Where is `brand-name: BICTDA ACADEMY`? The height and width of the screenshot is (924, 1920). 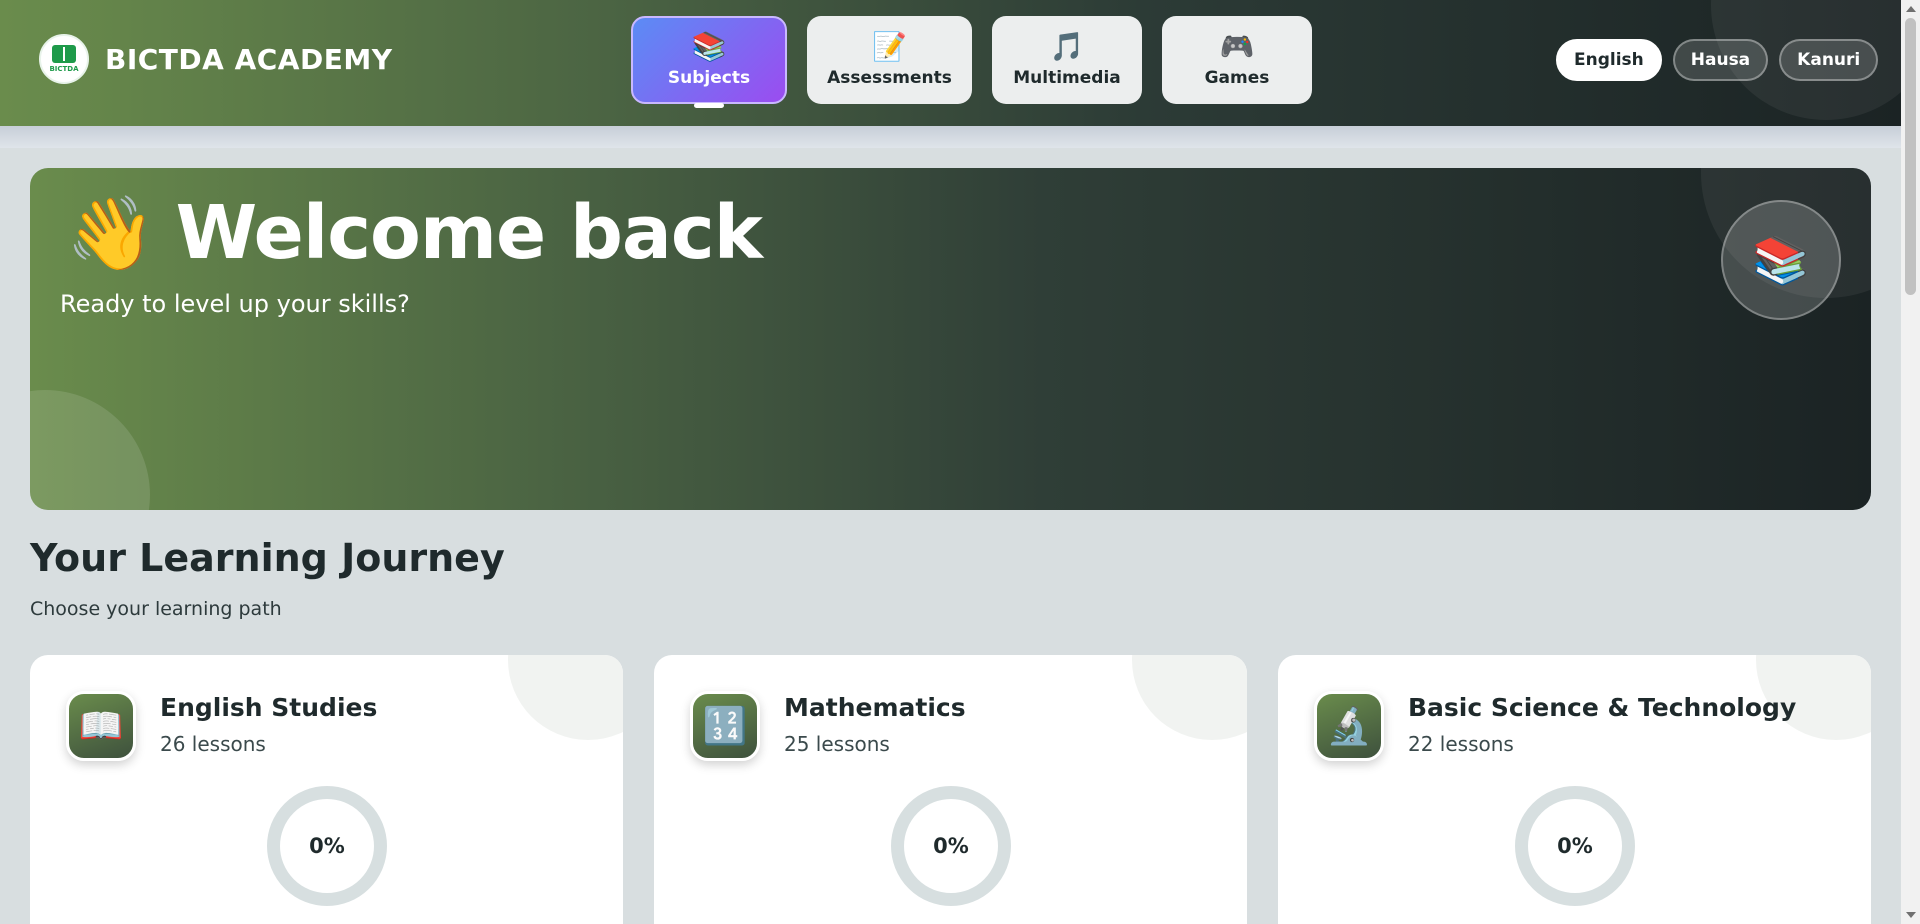
brand-name: BICTDA ACADEMY is located at coordinates (249, 59).